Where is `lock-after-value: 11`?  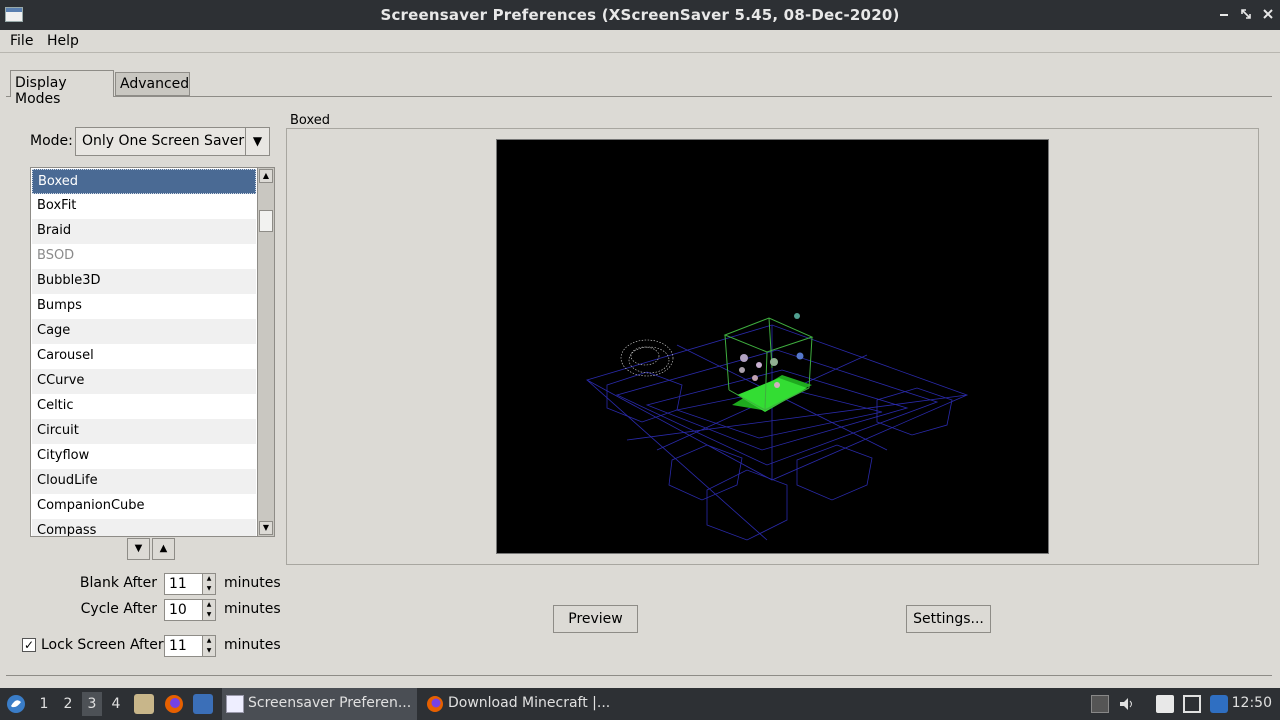 lock-after-value: 11 is located at coordinates (178, 646).